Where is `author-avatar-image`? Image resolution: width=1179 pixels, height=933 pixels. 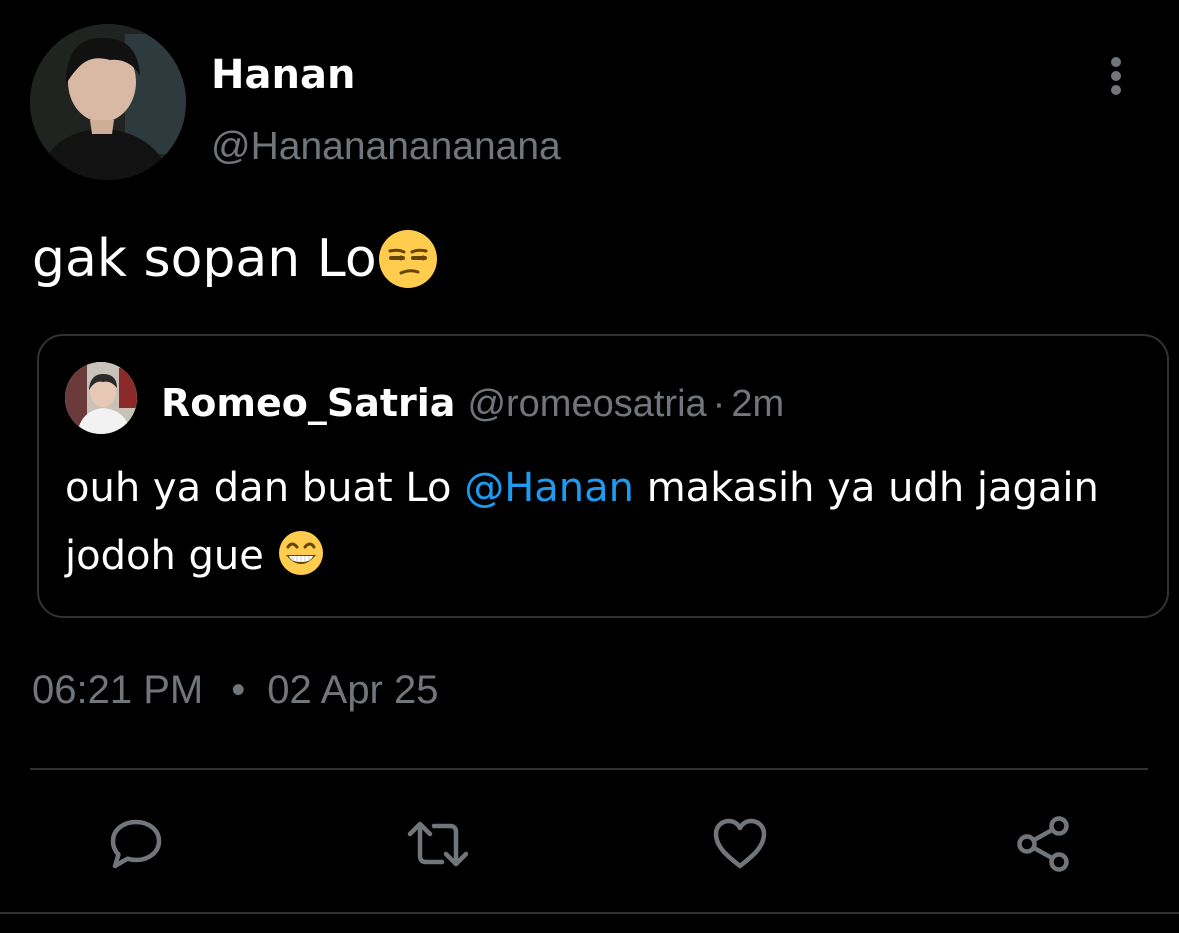 author-avatar-image is located at coordinates (108, 102).